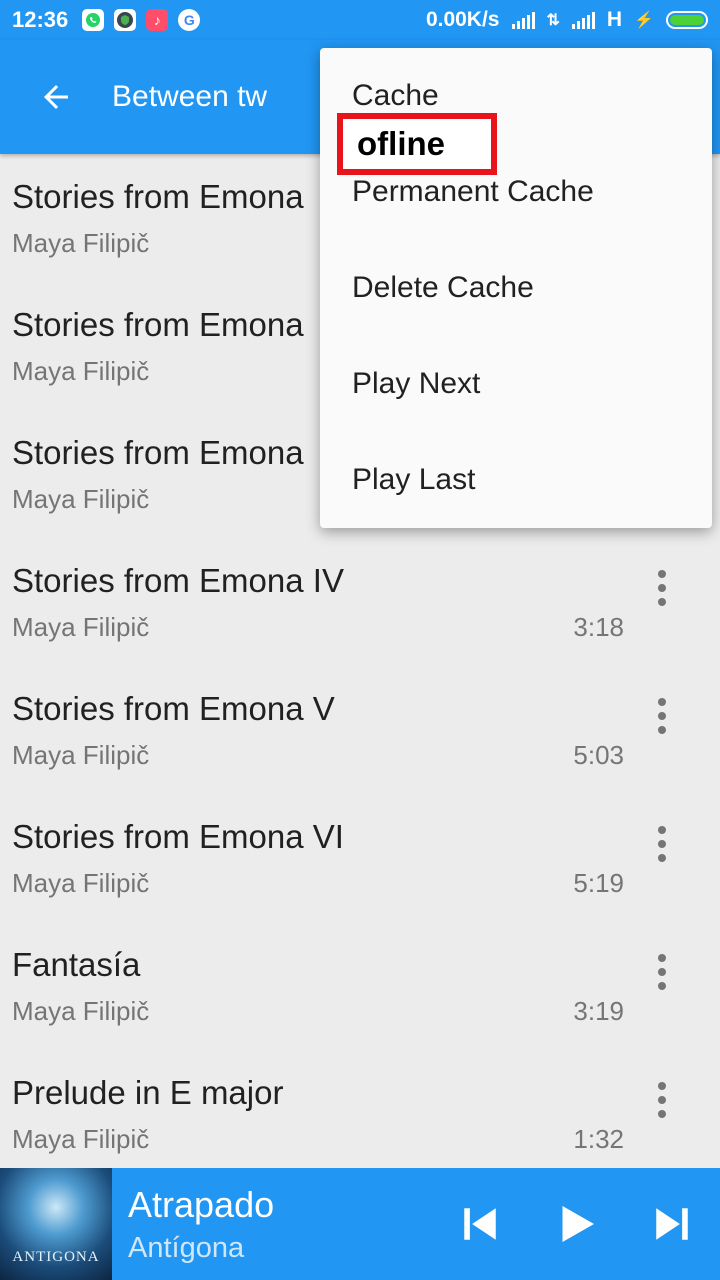 The width and height of the screenshot is (720, 1280). Describe the element at coordinates (598, 883) in the screenshot. I see `track-duration: 5:19` at that location.